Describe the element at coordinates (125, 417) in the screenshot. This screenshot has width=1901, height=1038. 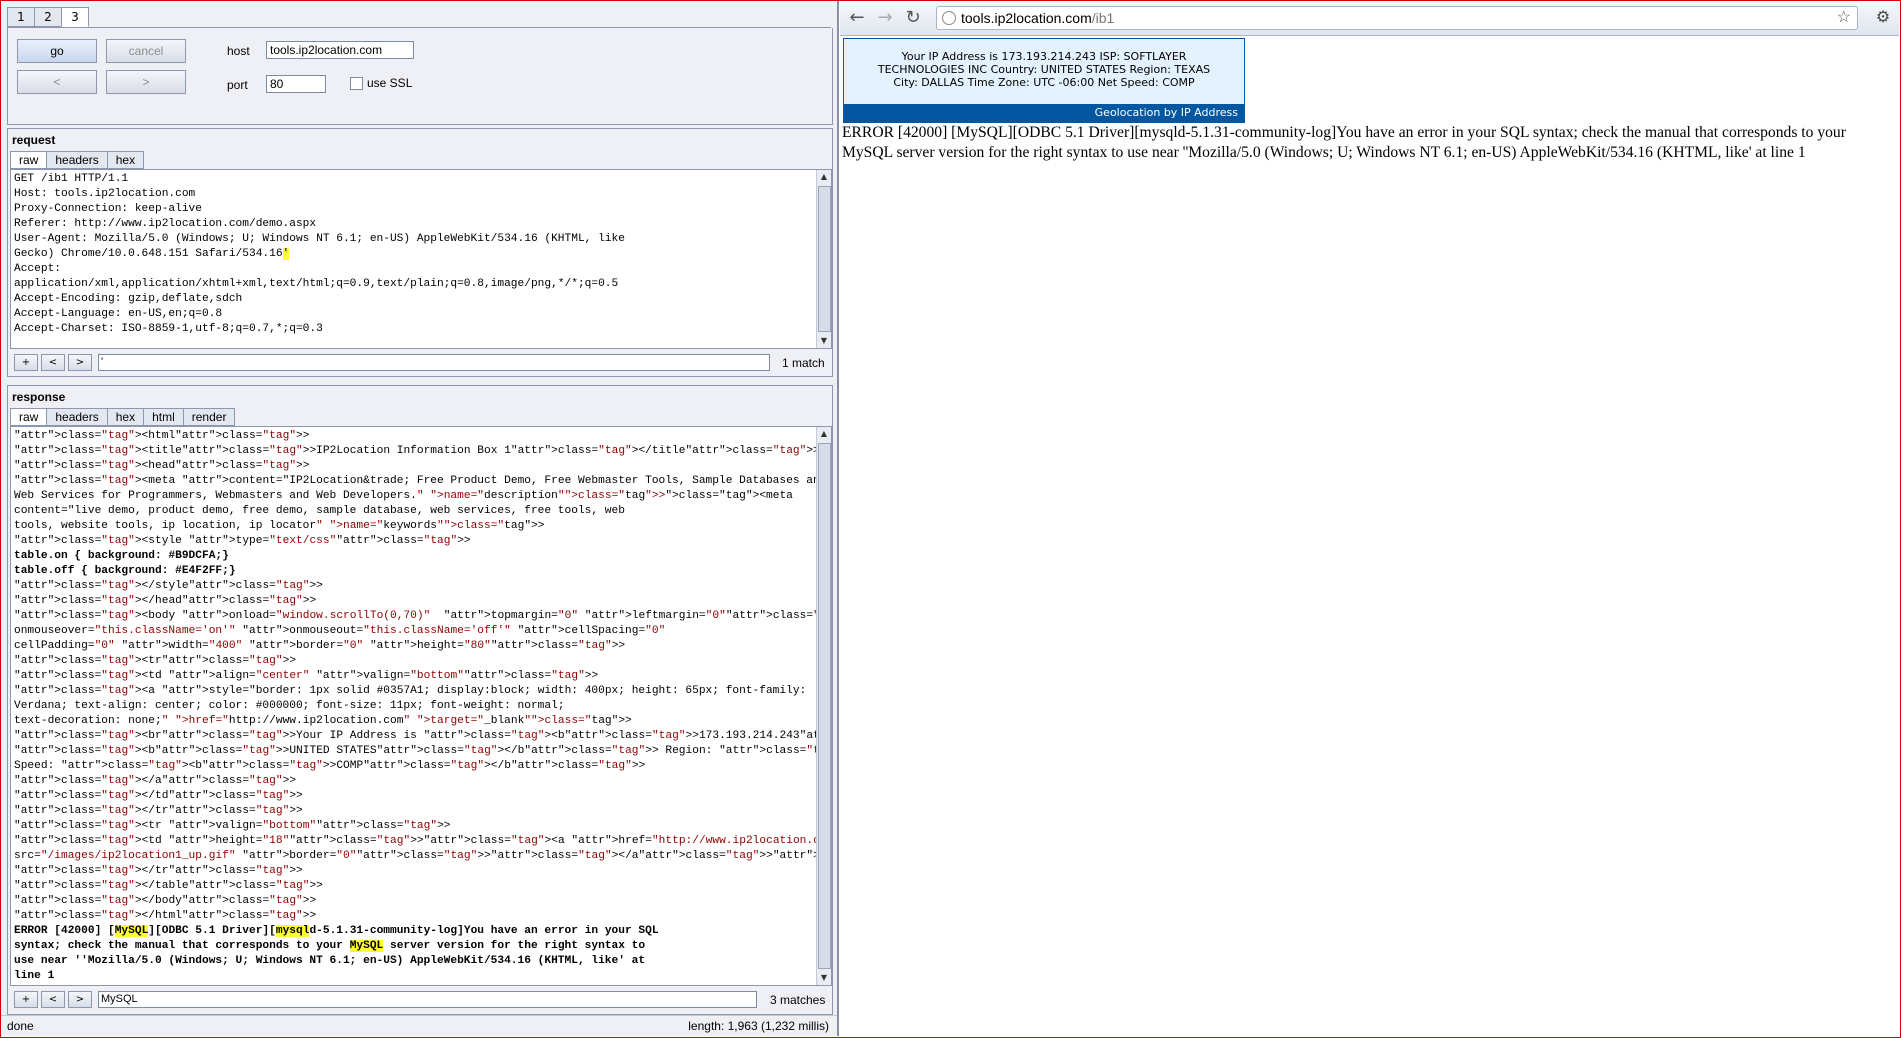
I see `response-tab-hex: hex` at that location.